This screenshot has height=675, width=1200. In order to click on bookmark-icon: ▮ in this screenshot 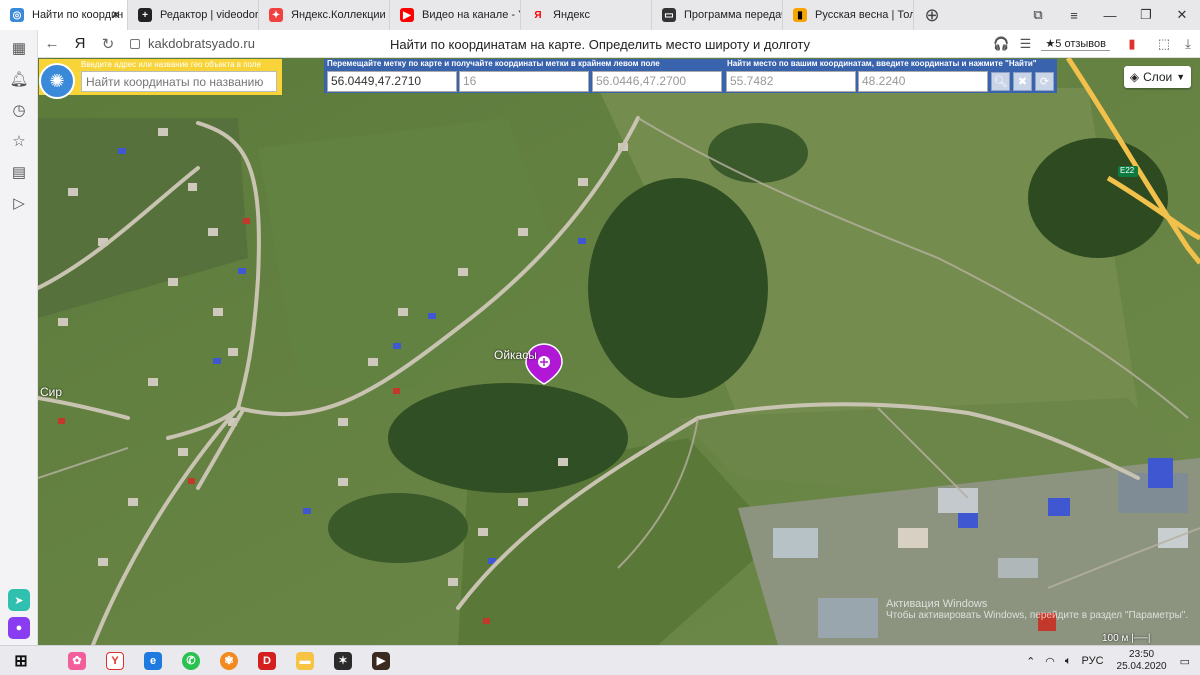, I will do `click(1132, 44)`.